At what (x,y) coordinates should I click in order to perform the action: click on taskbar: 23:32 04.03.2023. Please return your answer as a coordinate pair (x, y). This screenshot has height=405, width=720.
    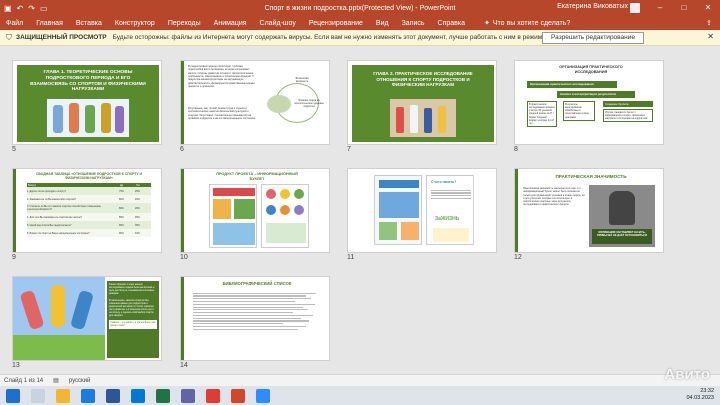
    Looking at the image, I should click on (360, 395).